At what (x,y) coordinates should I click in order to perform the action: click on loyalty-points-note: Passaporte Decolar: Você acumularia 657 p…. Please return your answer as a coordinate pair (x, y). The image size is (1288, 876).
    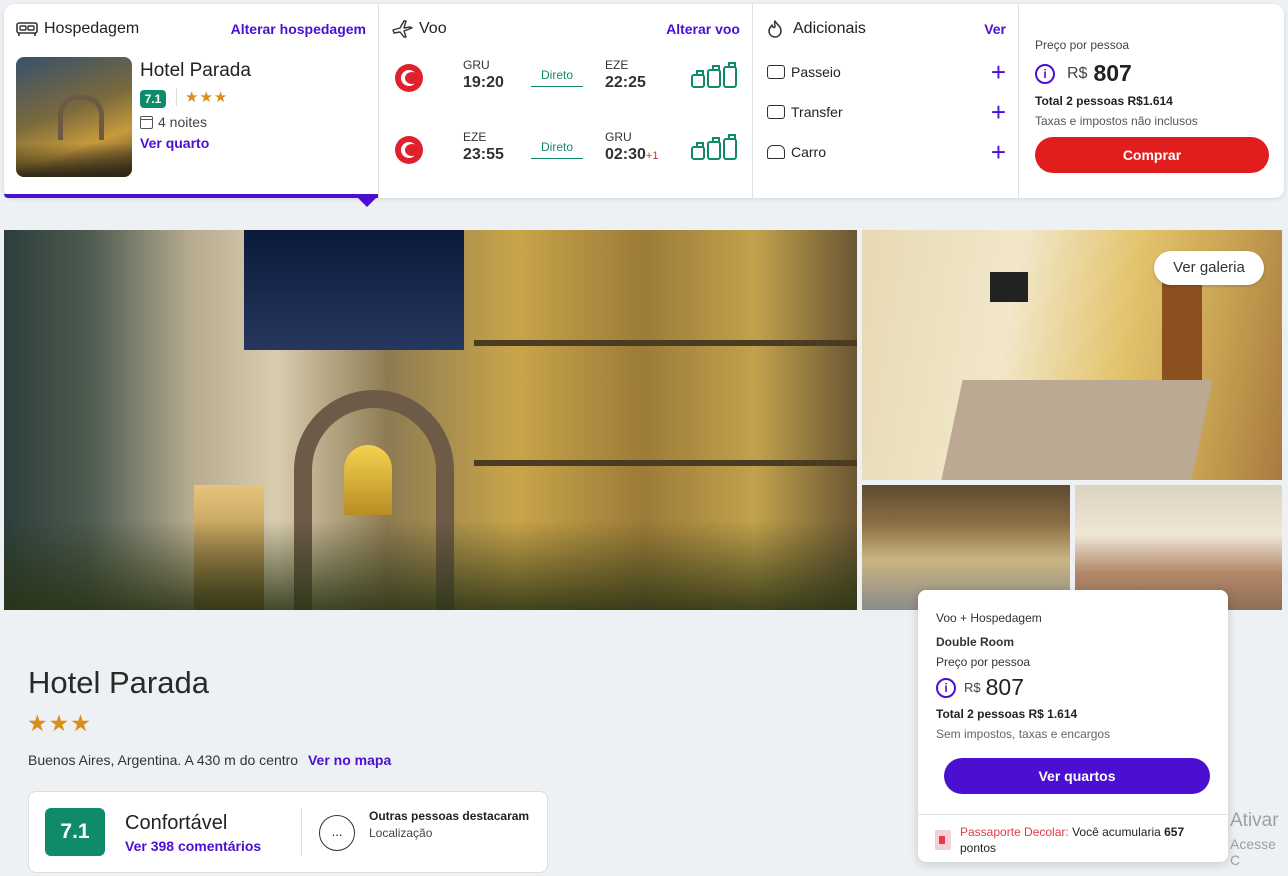
    Looking at the image, I should click on (1084, 840).